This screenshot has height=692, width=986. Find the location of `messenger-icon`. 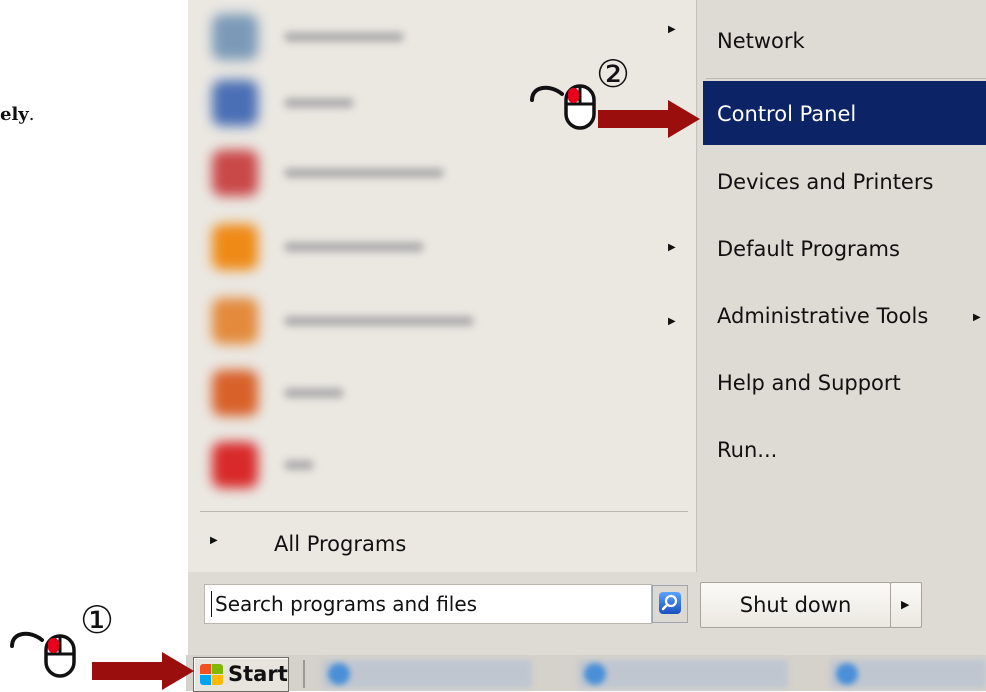

messenger-icon is located at coordinates (235, 173).